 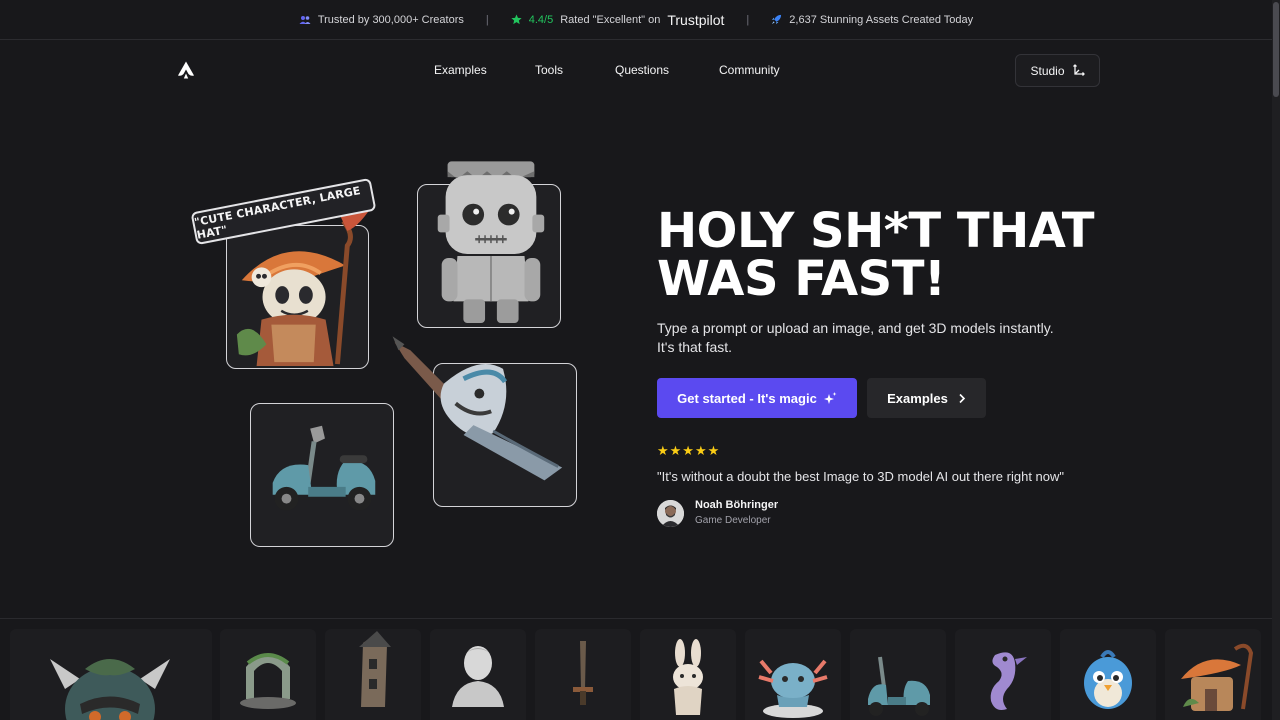 I want to click on blue-bird-icon, so click(x=1108, y=679).